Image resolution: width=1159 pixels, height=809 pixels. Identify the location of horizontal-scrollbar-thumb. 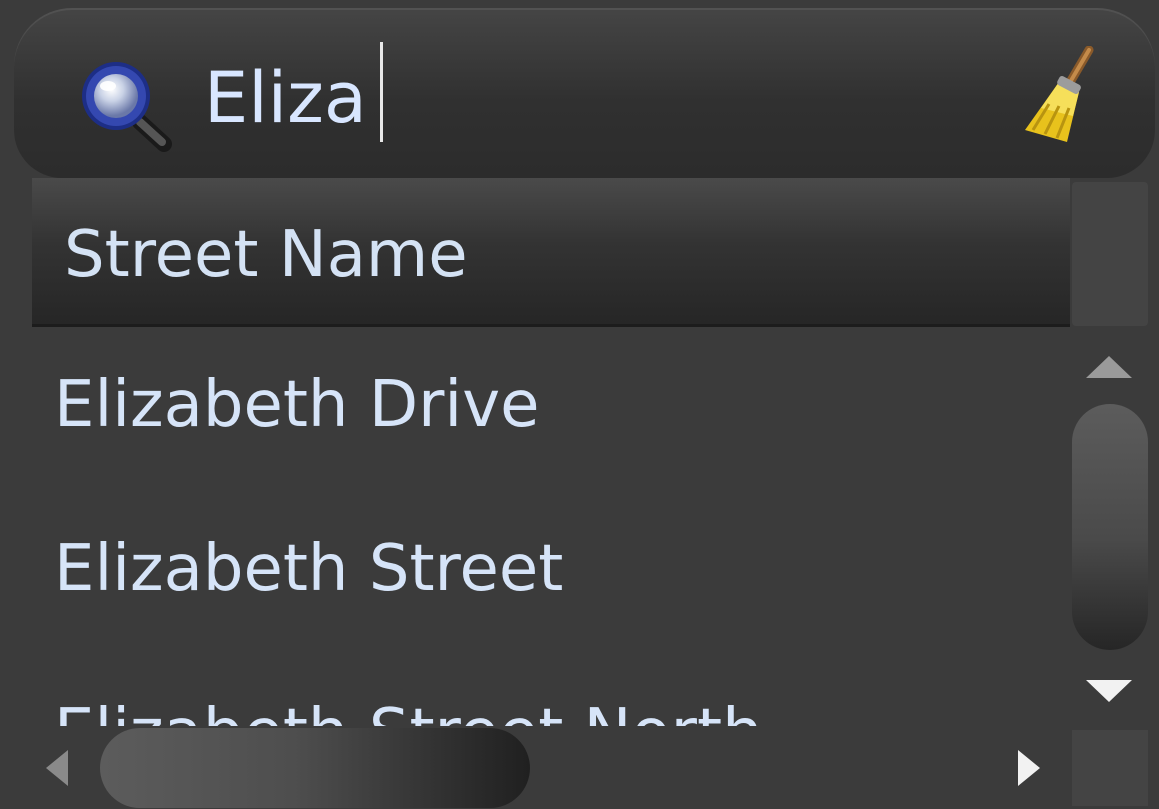
(315, 768).